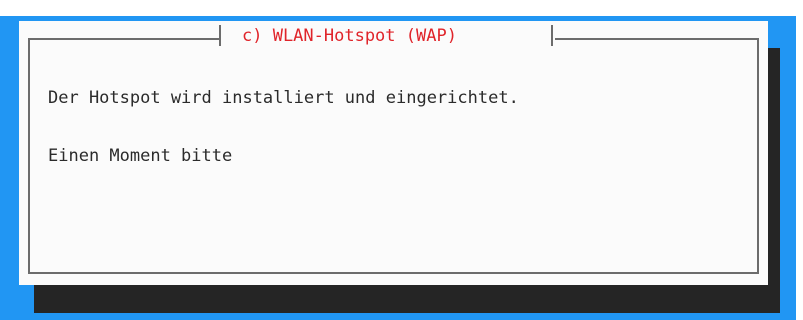  What do you see at coordinates (220, 35) in the screenshot?
I see `title-left-separator` at bounding box center [220, 35].